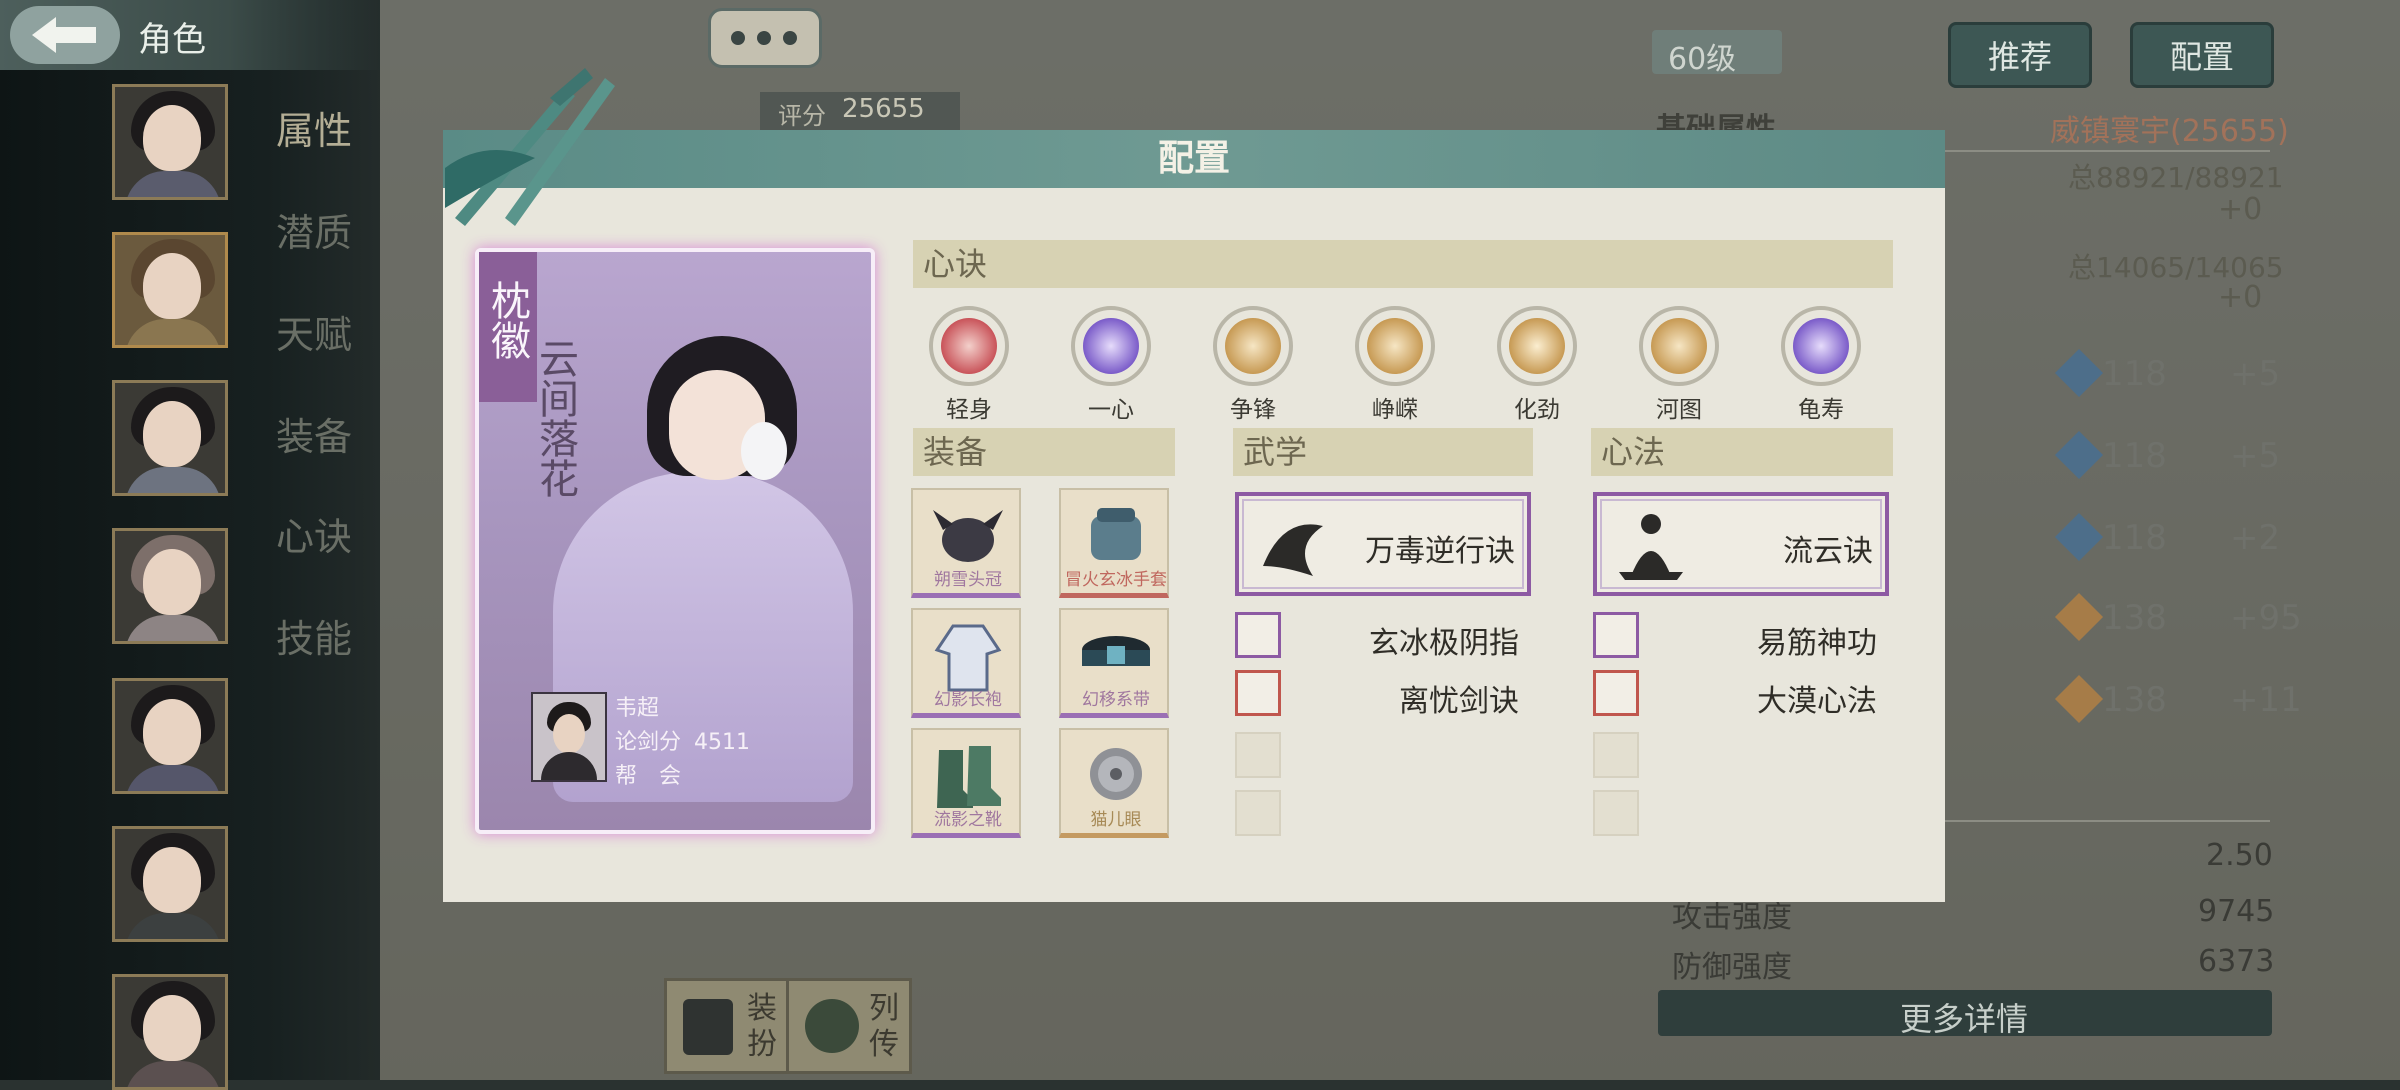 The height and width of the screenshot is (1090, 2400). Describe the element at coordinates (969, 410) in the screenshot. I see `xinjue-label: 轻身` at that location.